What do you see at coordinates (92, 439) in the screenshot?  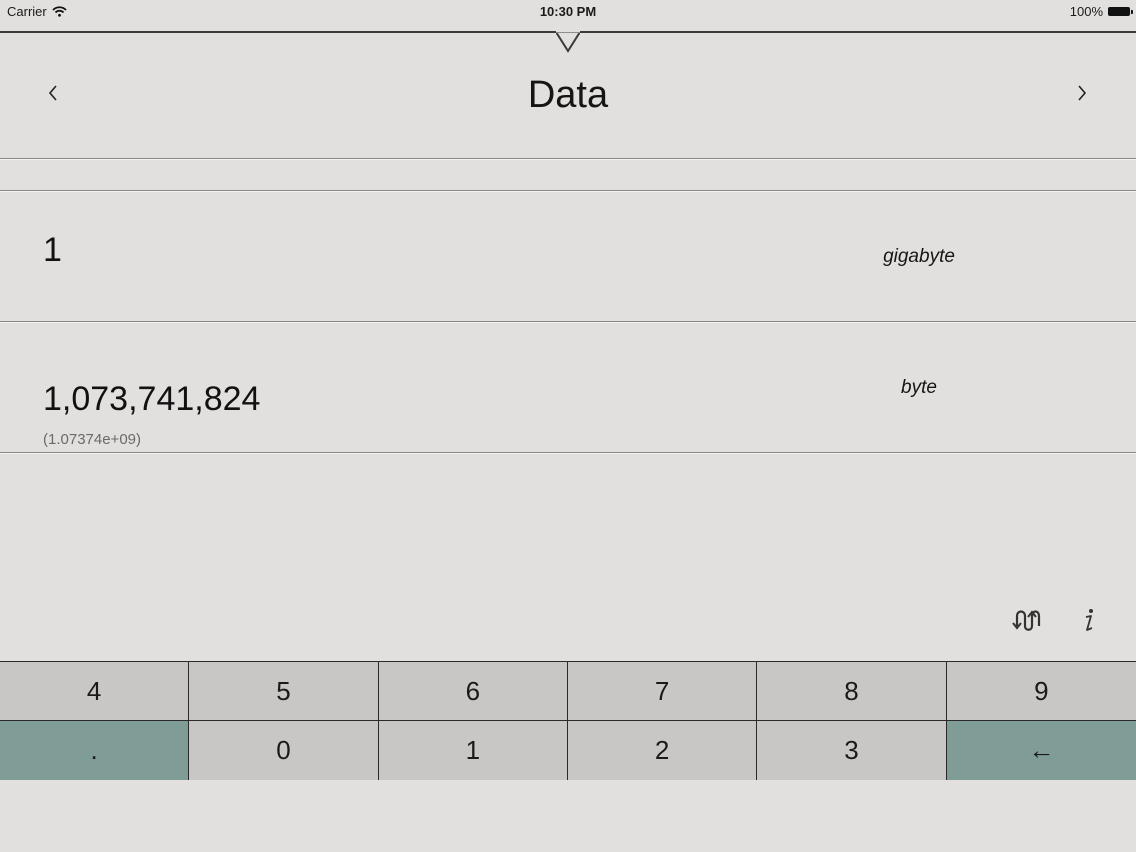 I see `row-scientific-value: (1.07374e+09)` at bounding box center [92, 439].